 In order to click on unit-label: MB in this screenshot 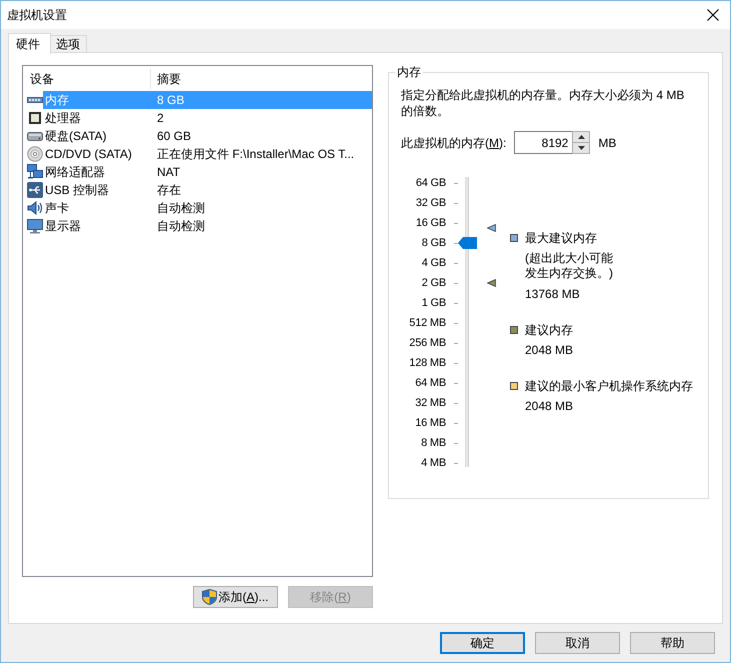, I will do `click(607, 142)`.